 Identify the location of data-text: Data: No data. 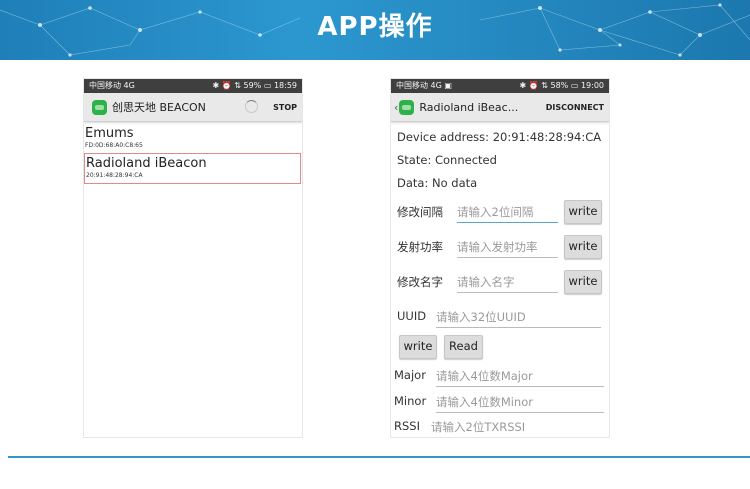
(437, 183).